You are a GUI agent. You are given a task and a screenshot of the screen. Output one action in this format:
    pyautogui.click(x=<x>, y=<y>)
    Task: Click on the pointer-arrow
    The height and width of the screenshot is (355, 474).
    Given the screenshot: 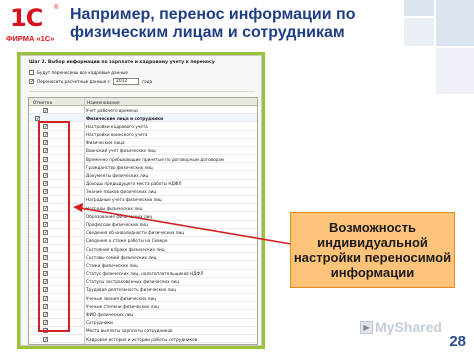 What is the action you would take?
    pyautogui.click(x=182, y=224)
    